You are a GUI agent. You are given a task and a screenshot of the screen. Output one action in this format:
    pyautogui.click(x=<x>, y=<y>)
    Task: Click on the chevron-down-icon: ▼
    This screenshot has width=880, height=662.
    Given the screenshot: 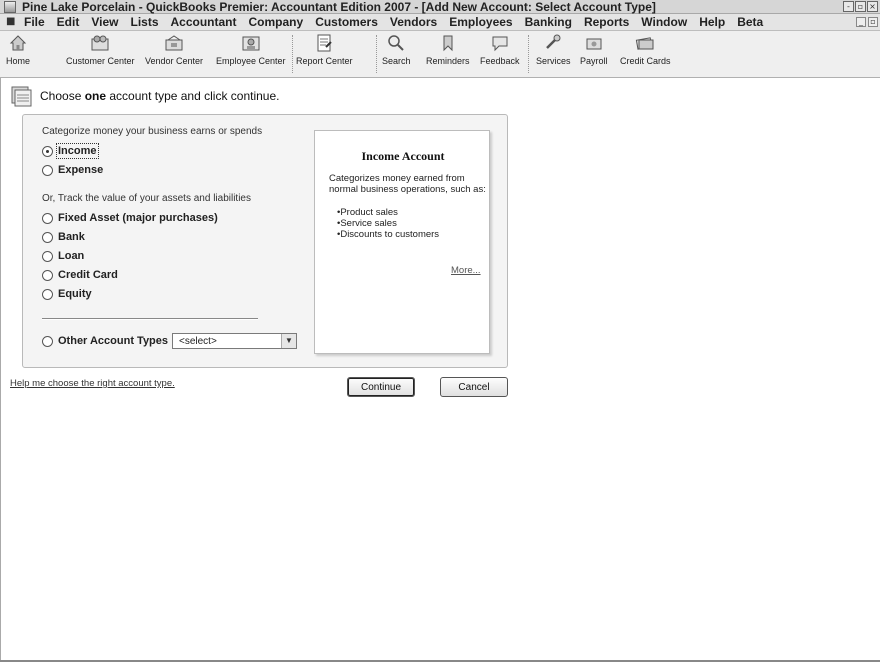 What is the action you would take?
    pyautogui.click(x=288, y=341)
    